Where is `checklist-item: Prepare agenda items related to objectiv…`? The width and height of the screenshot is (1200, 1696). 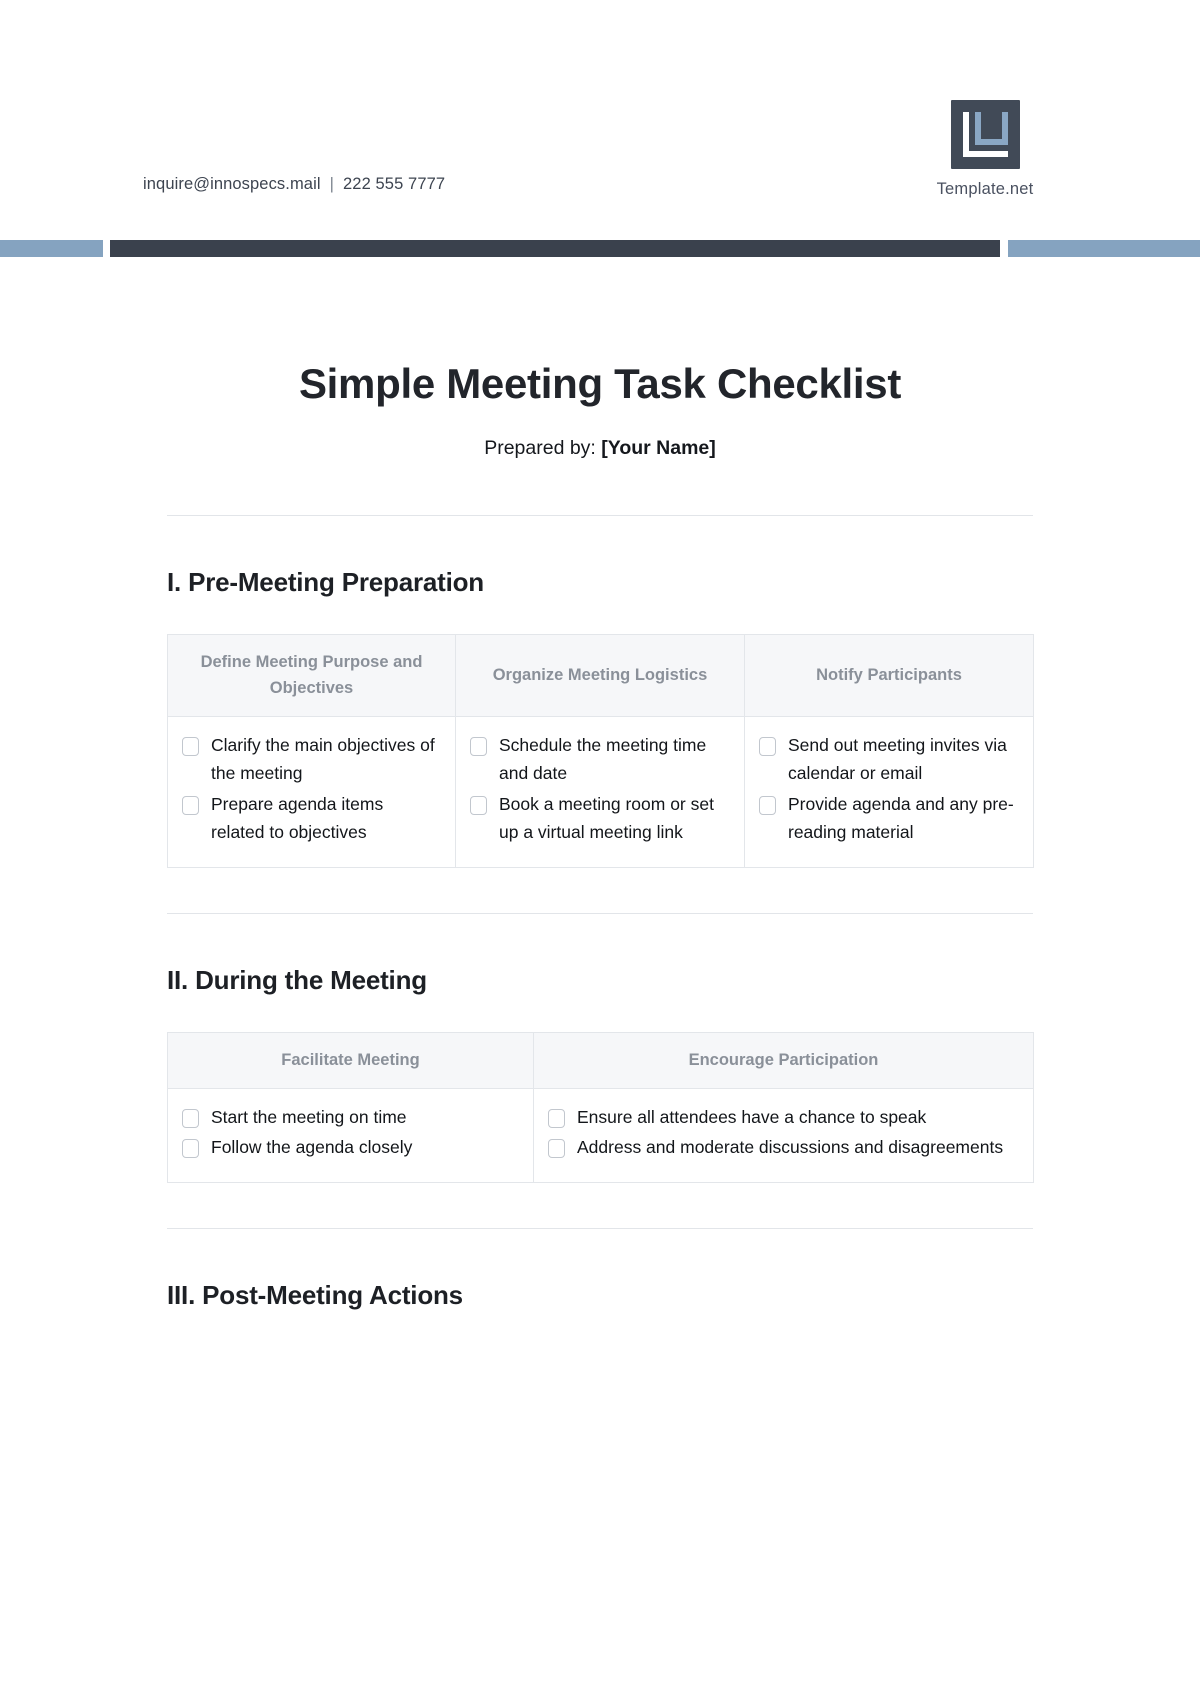
checklist-item: Prepare agenda items related to objectiv… is located at coordinates (311, 818).